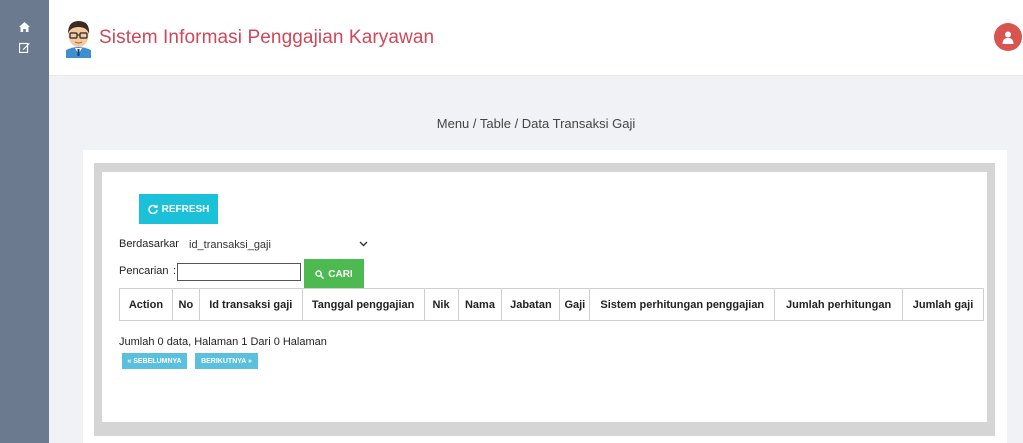  I want to click on refresh-icon, so click(152, 209).